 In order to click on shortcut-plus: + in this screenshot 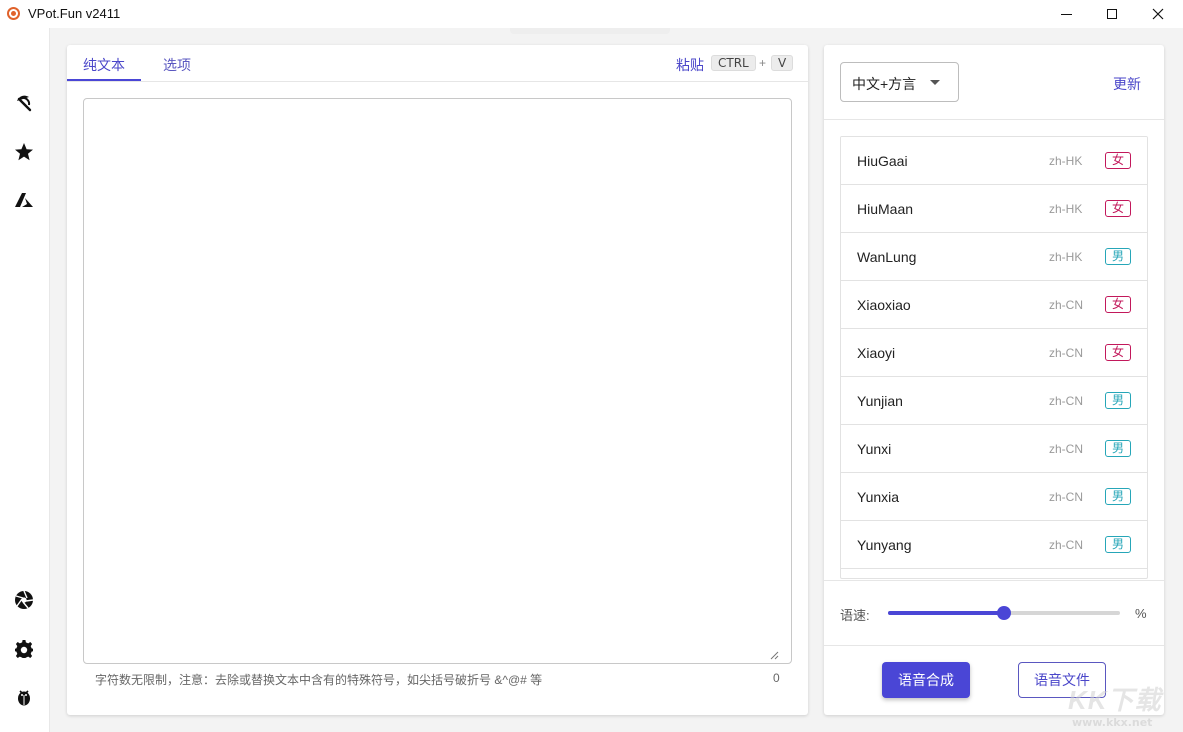, I will do `click(762, 63)`.